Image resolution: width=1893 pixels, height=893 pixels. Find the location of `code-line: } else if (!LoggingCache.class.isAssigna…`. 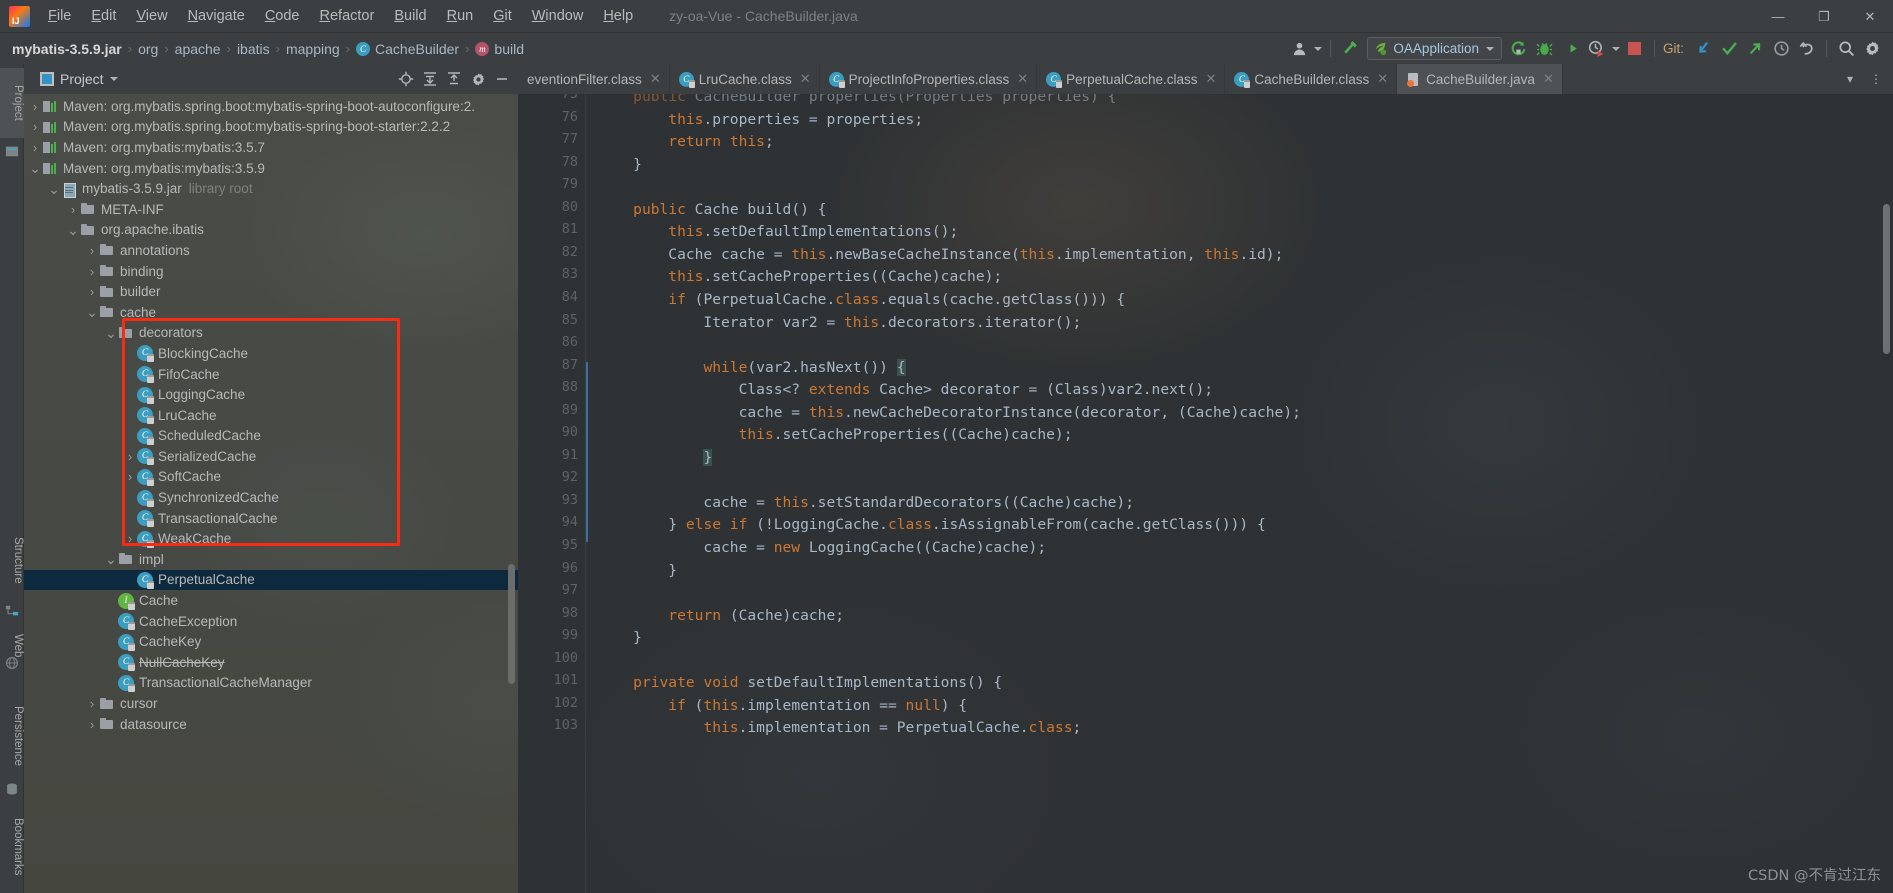

code-line: } else if (!LoggingCache.class.isAssigna… is located at coordinates (932, 525).